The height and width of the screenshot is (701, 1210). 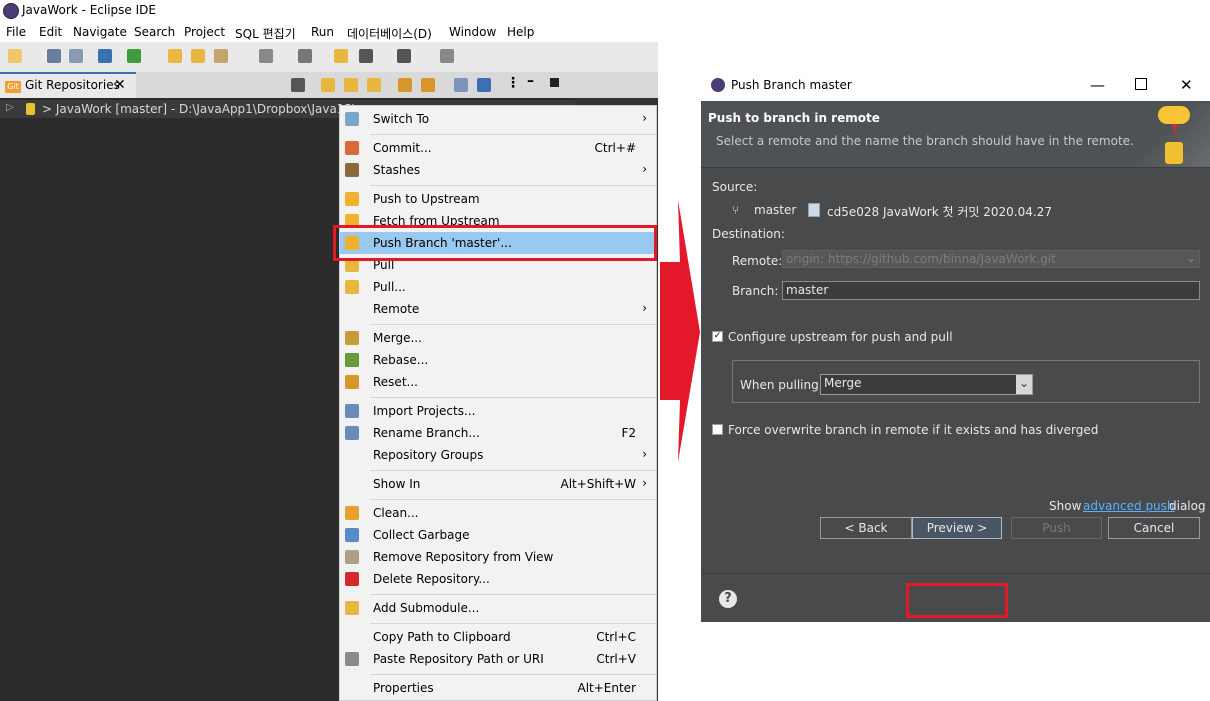 I want to click on create-repo-icon, so click(x=374, y=85).